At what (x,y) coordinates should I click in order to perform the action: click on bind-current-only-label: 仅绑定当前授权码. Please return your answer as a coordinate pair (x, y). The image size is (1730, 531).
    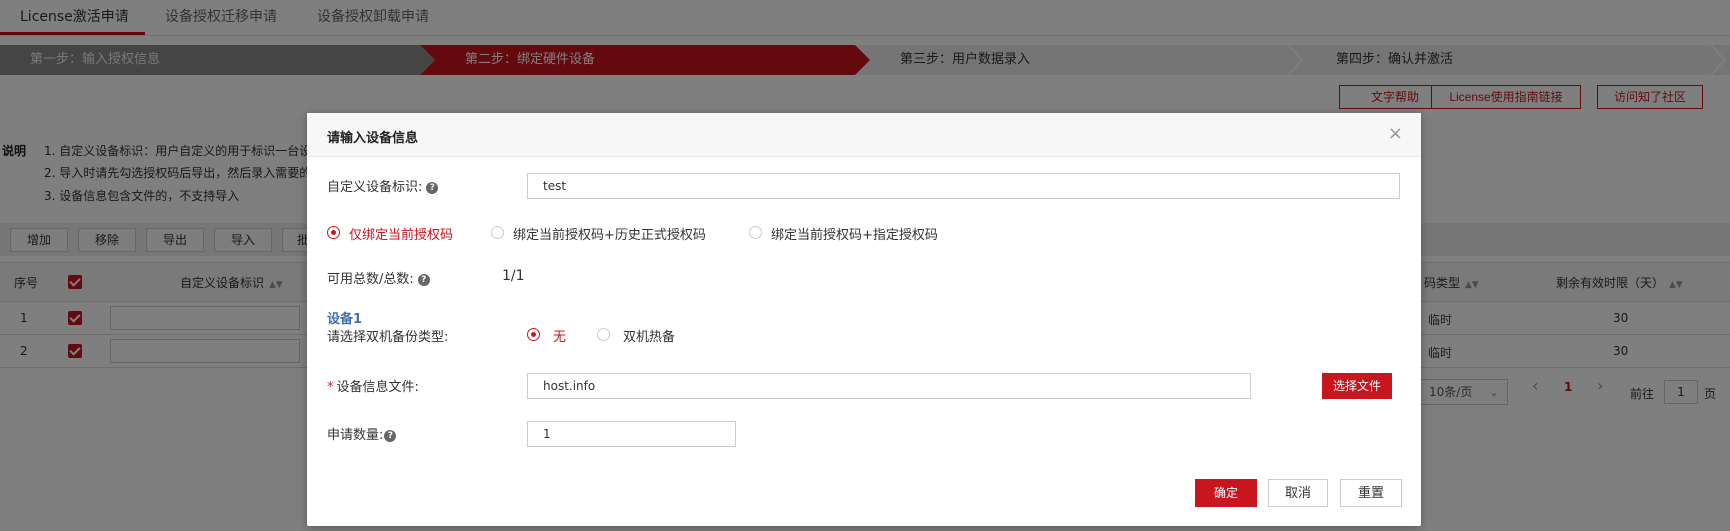
    Looking at the image, I should click on (401, 233).